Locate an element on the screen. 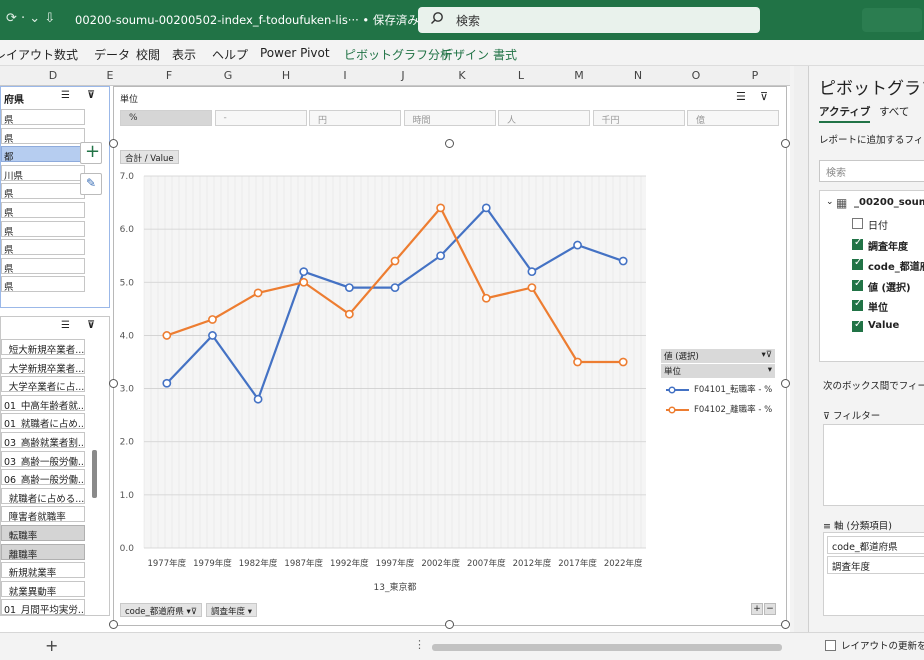  column-header: M is located at coordinates (579, 75).